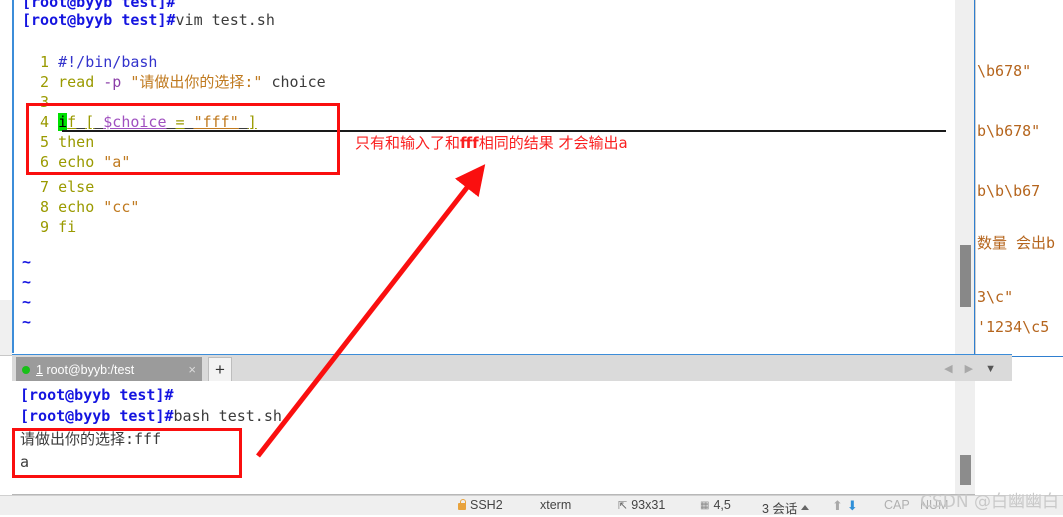 The height and width of the screenshot is (517, 1063). I want to click on status-terminal-type: xterm, so click(555, 505).